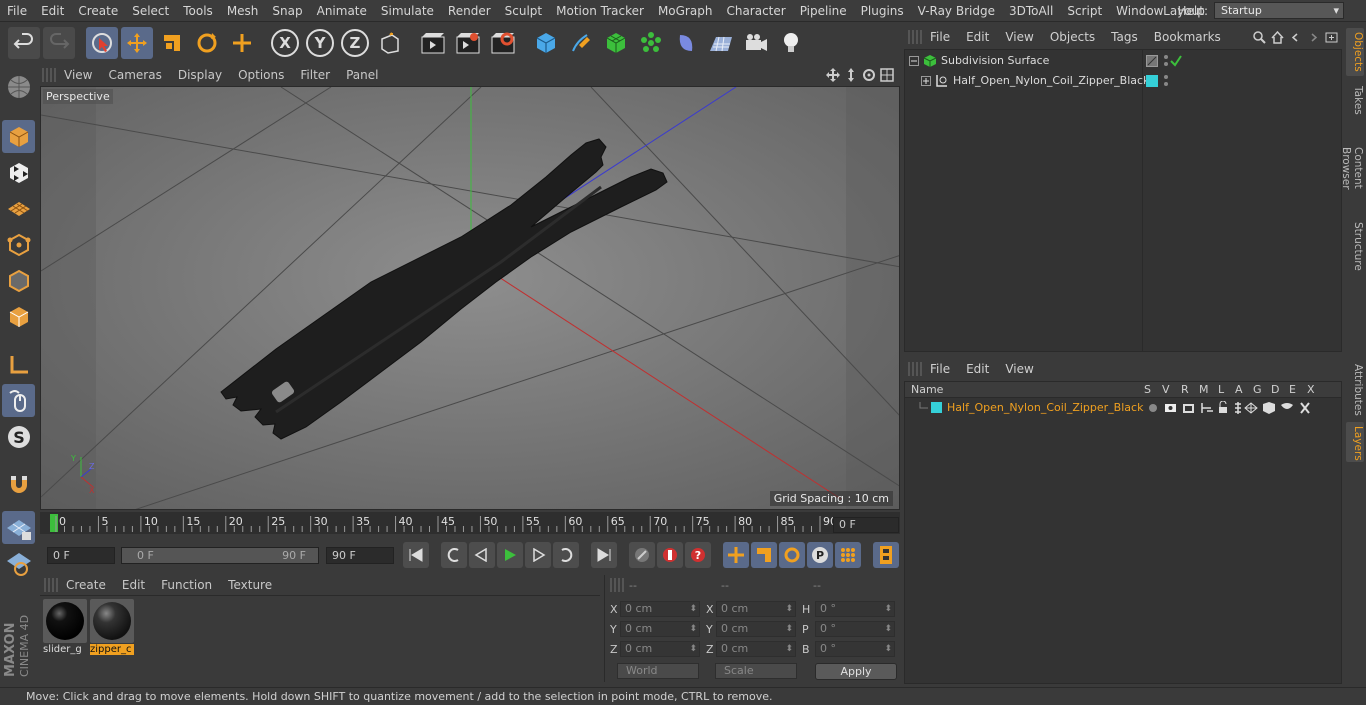 The width and height of the screenshot is (1366, 705). What do you see at coordinates (362, 75) in the screenshot?
I see `viewport-menu-panel: Panel` at bounding box center [362, 75].